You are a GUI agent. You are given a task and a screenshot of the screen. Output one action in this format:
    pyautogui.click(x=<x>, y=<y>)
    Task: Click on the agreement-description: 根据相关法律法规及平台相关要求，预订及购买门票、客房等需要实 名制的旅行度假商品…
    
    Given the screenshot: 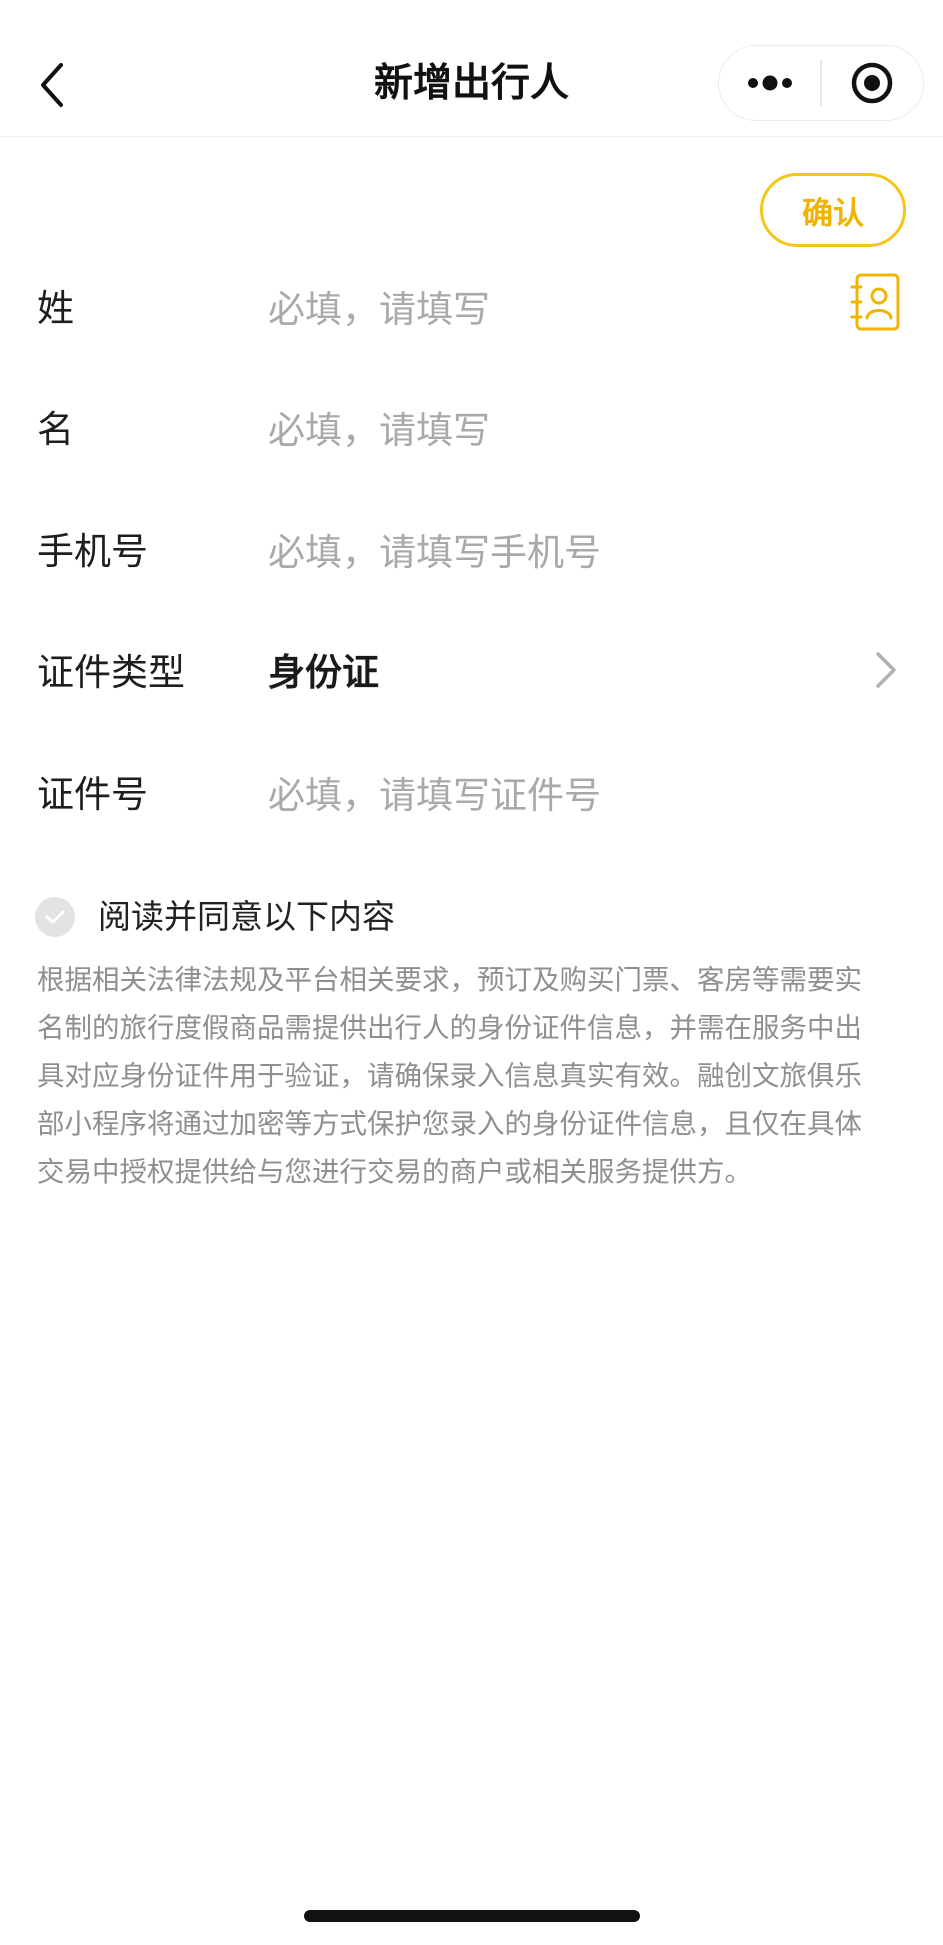 What is the action you would take?
    pyautogui.click(x=473, y=1076)
    